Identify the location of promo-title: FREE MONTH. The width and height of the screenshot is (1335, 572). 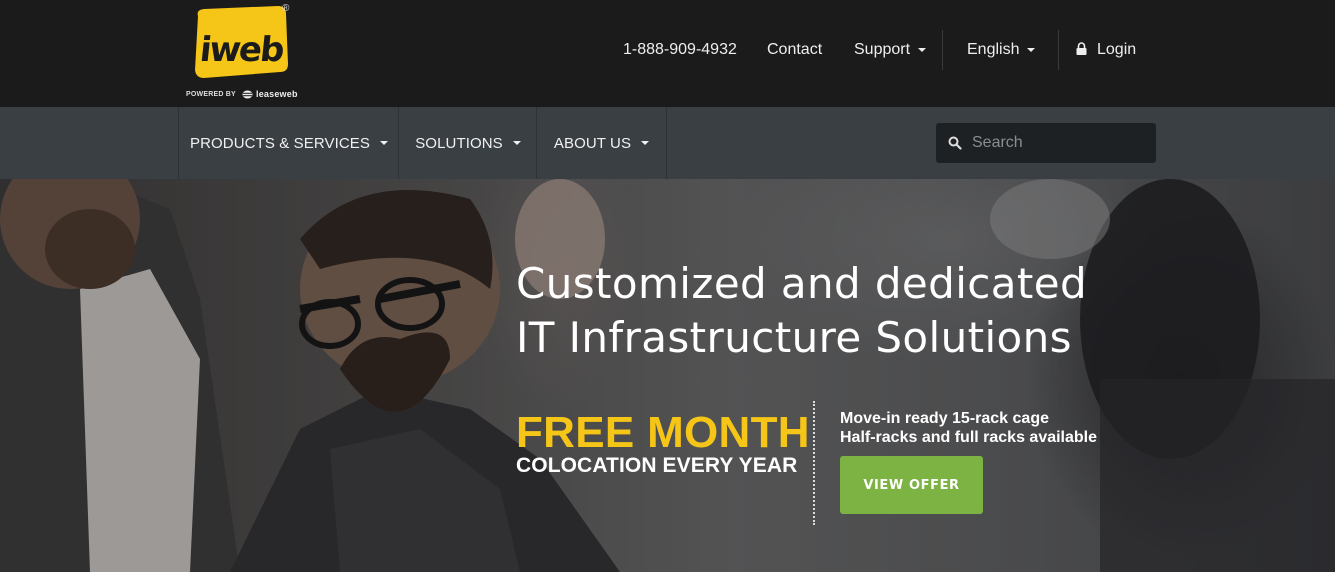
(663, 432).